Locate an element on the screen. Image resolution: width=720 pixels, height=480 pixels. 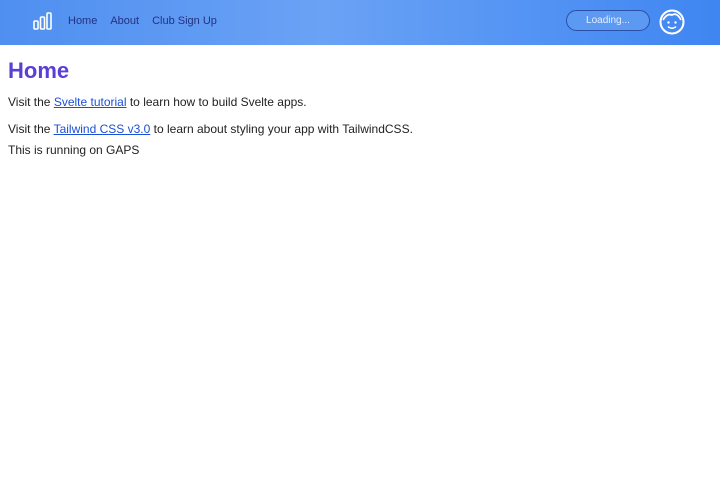
svelte-tutorial-link: Svelte tutorial is located at coordinates (90, 102).